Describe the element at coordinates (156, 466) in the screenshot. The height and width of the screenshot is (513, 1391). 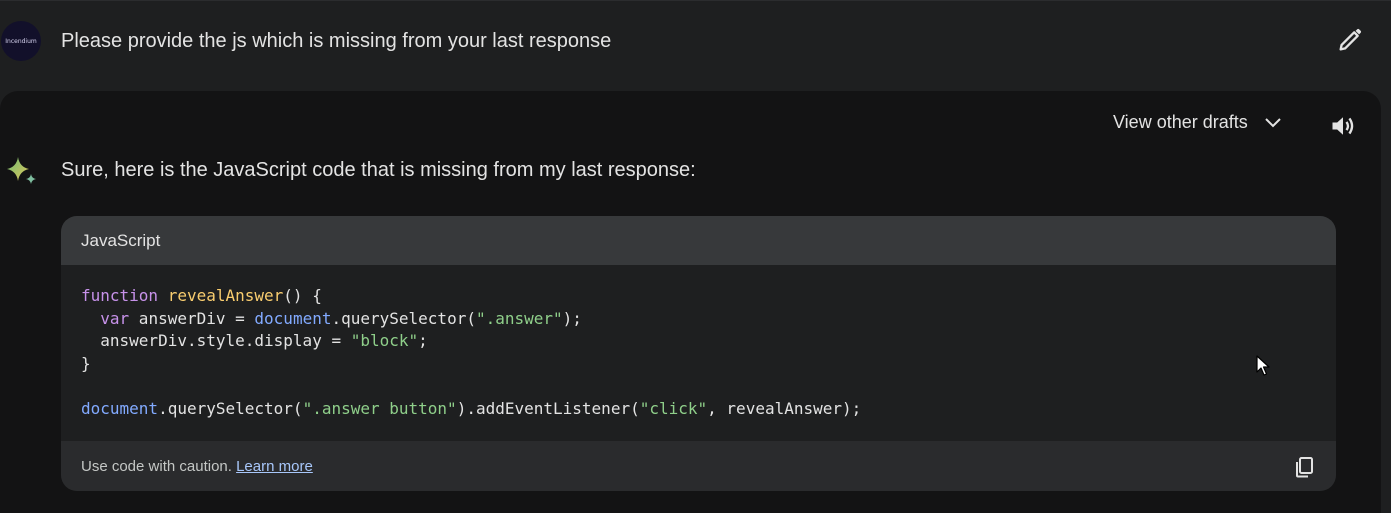
I see `caution-text: Use code with caution.` at that location.